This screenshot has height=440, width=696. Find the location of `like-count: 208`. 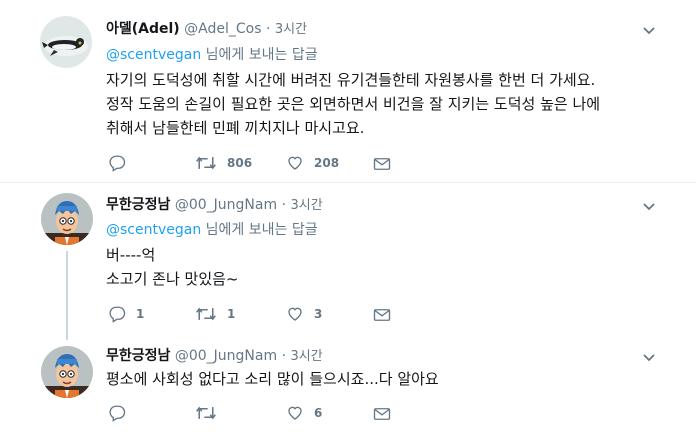

like-count: 208 is located at coordinates (327, 163).